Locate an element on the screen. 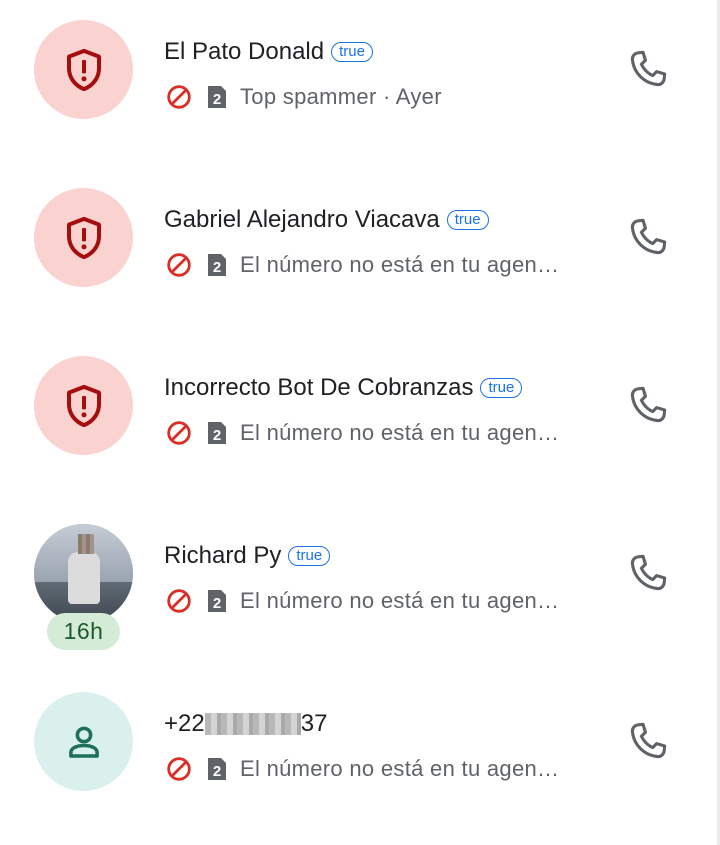 The width and height of the screenshot is (720, 845). caller-number-row: +22 37 is located at coordinates (245, 724).